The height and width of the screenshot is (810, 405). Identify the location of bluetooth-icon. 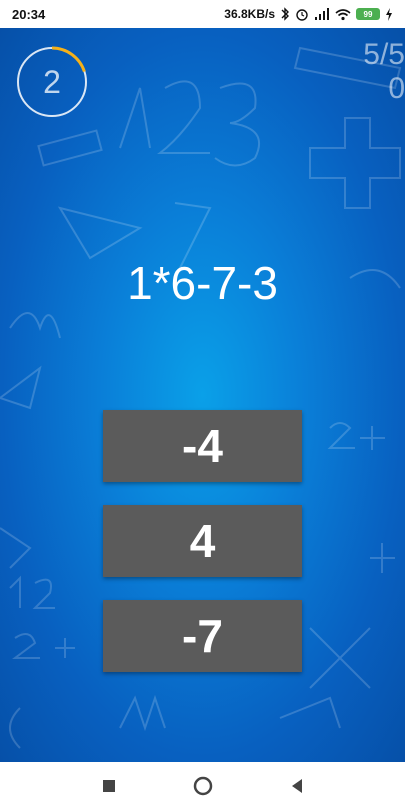
(285, 14).